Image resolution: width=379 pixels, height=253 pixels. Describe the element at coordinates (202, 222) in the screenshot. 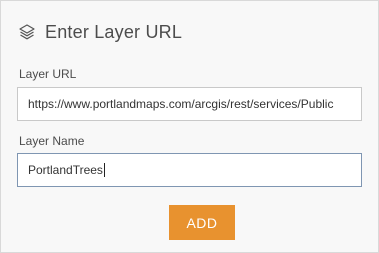

I see `add-button: ADD` at that location.